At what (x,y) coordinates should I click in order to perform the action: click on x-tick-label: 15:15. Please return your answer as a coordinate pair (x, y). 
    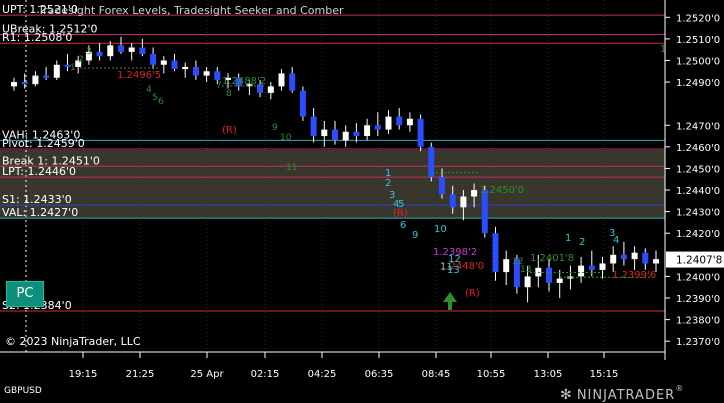
    Looking at the image, I should click on (604, 374).